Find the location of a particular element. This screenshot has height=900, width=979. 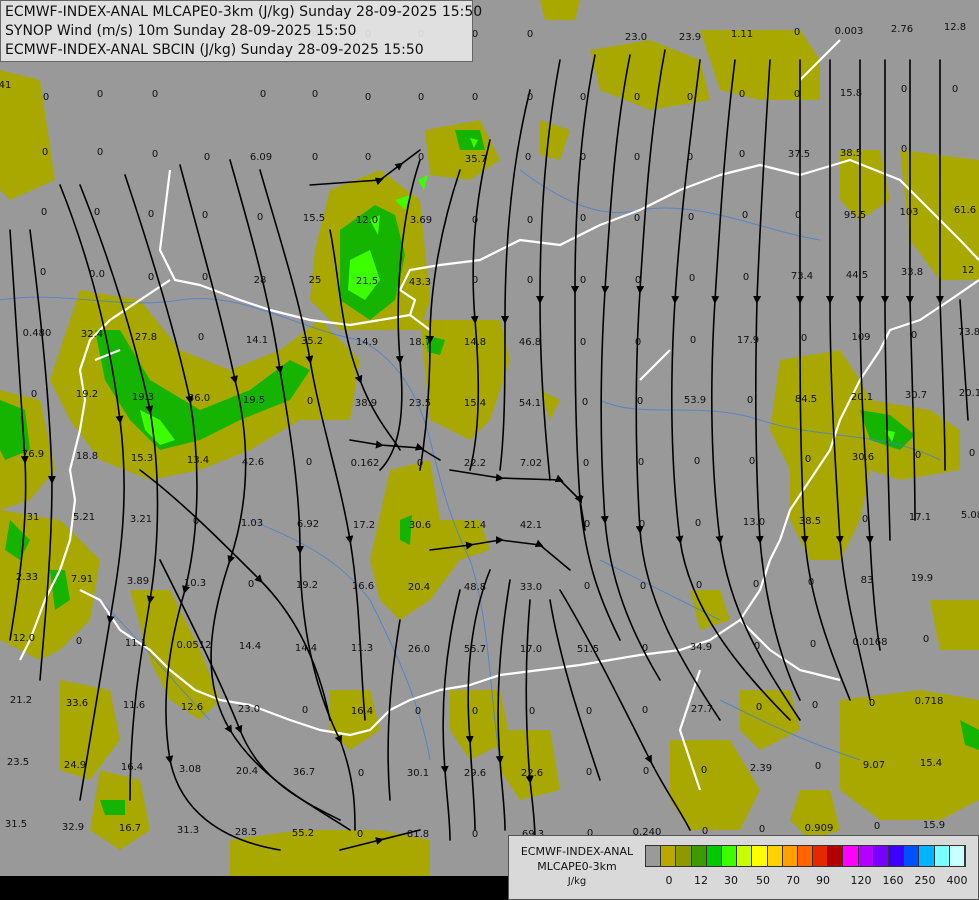

cape-value-label: 27.7 is located at coordinates (702, 709).